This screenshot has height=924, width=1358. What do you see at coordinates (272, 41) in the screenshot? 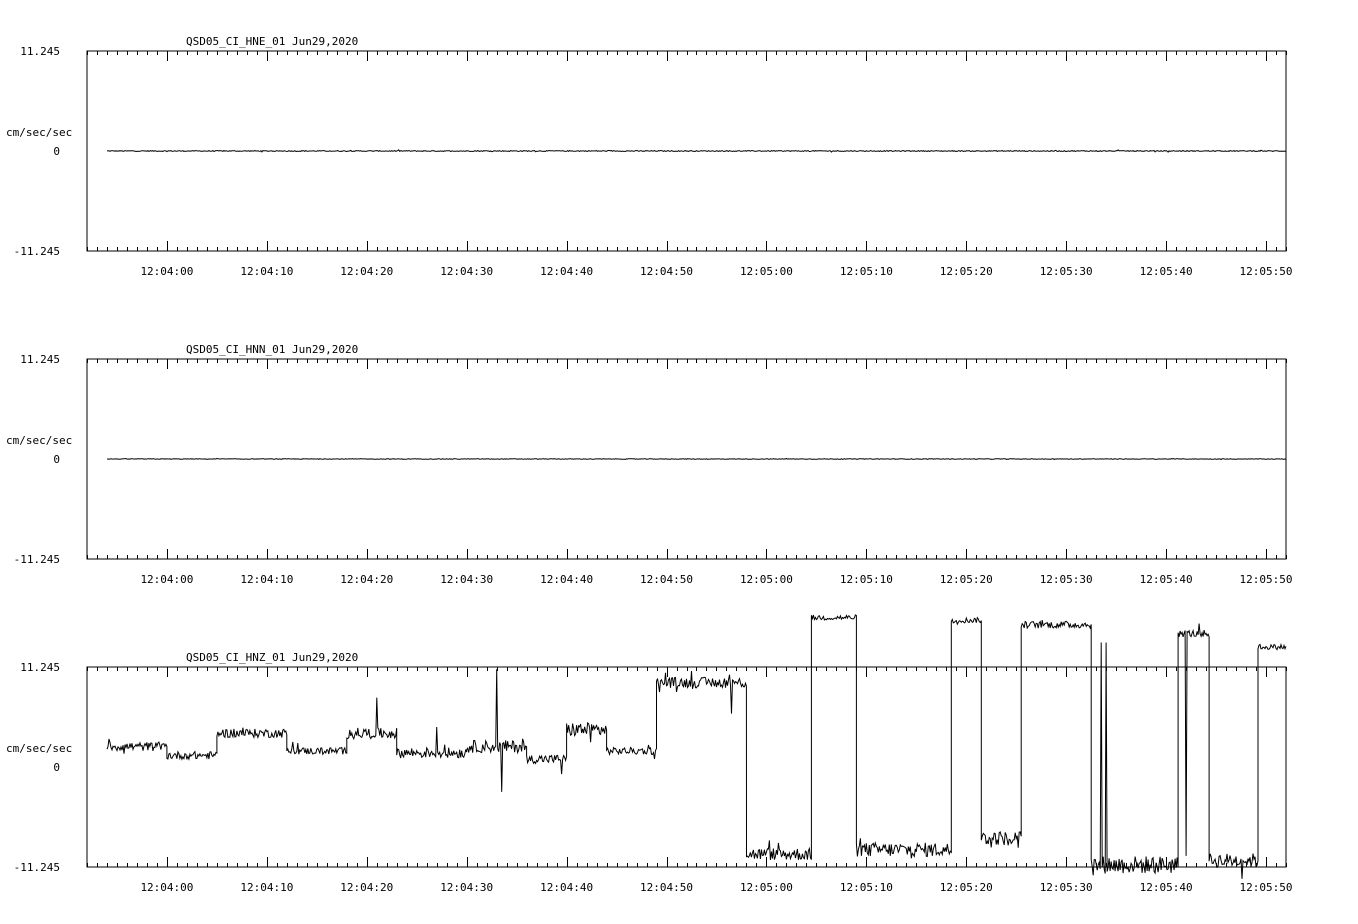
I see `panel-title: QSD05_CI_HNE_01 Jun29,2020` at bounding box center [272, 41].